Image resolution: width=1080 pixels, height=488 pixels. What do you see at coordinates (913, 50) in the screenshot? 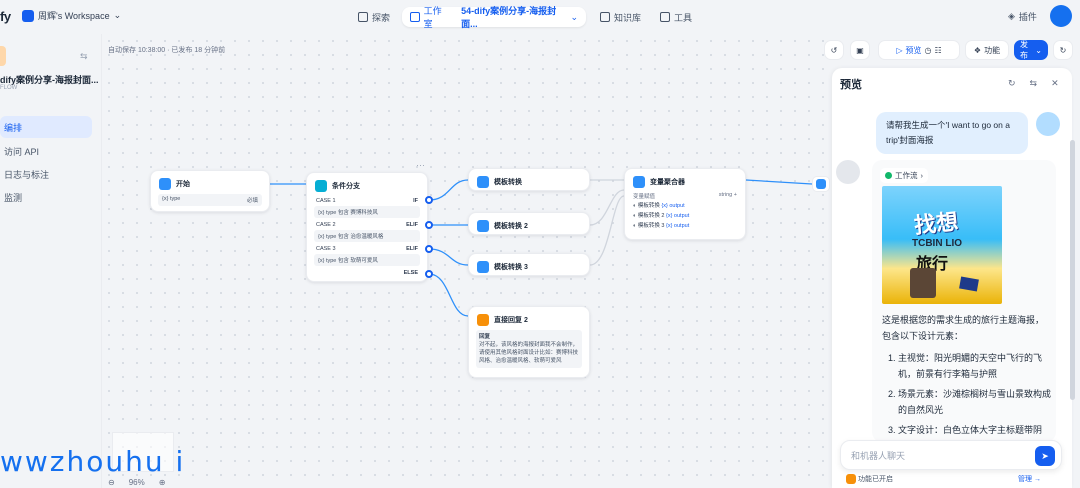
I see `preview-label: 预览` at bounding box center [913, 50].